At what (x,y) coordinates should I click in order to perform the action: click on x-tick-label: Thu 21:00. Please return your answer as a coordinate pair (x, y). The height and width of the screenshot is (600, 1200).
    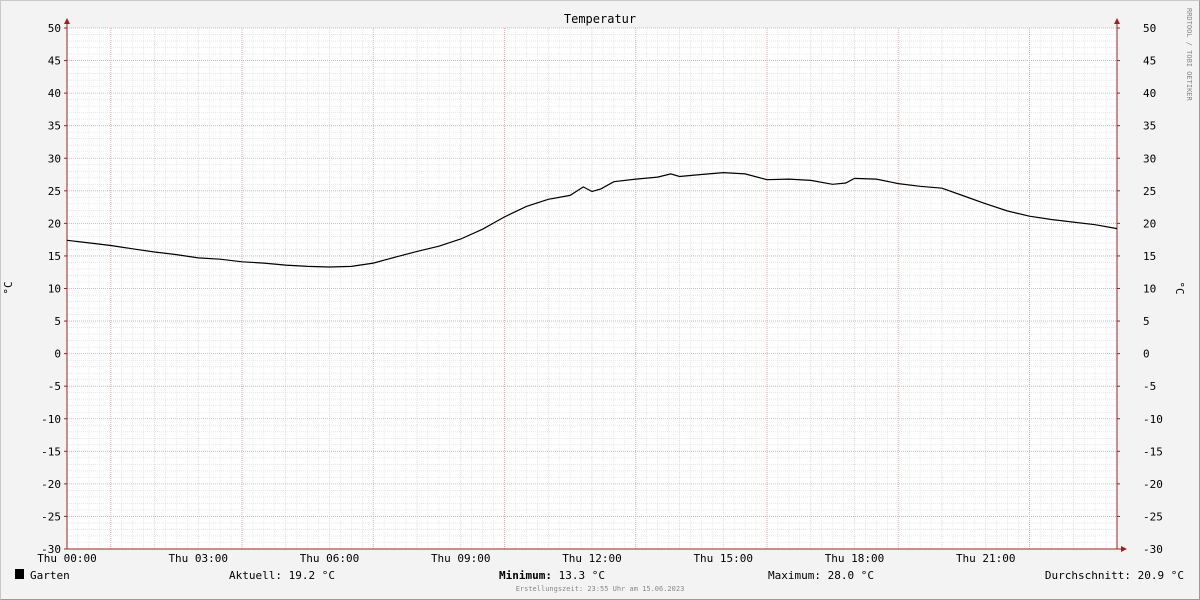
    Looking at the image, I should click on (986, 558).